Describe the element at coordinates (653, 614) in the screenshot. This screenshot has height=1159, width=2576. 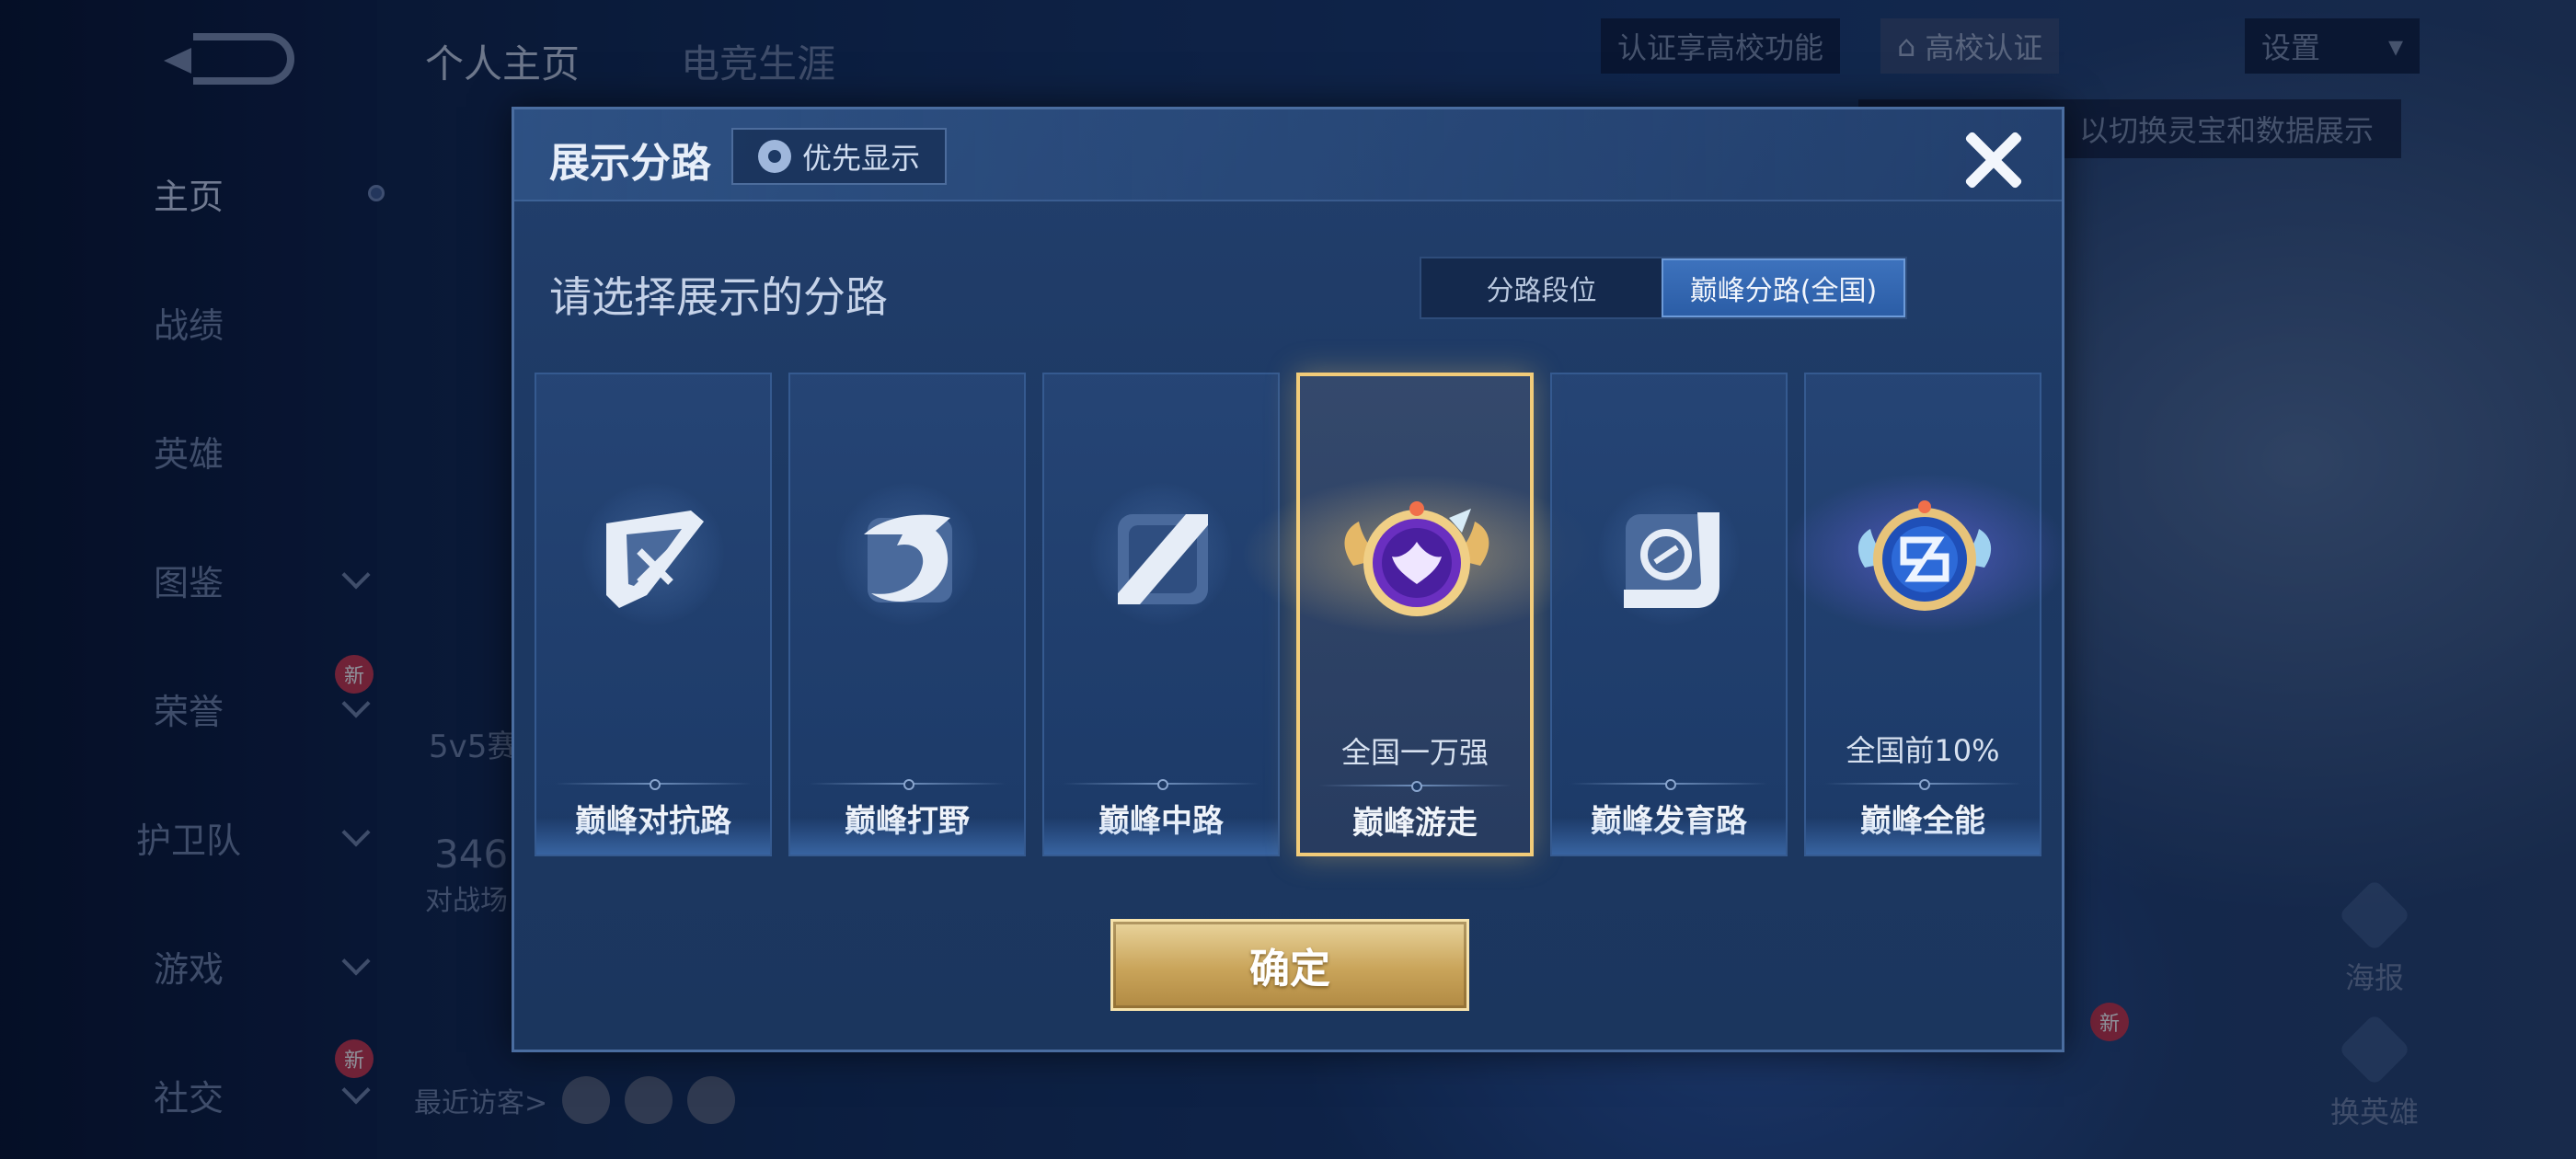
I see `lane-card-top: 巅峰对抗路` at that location.